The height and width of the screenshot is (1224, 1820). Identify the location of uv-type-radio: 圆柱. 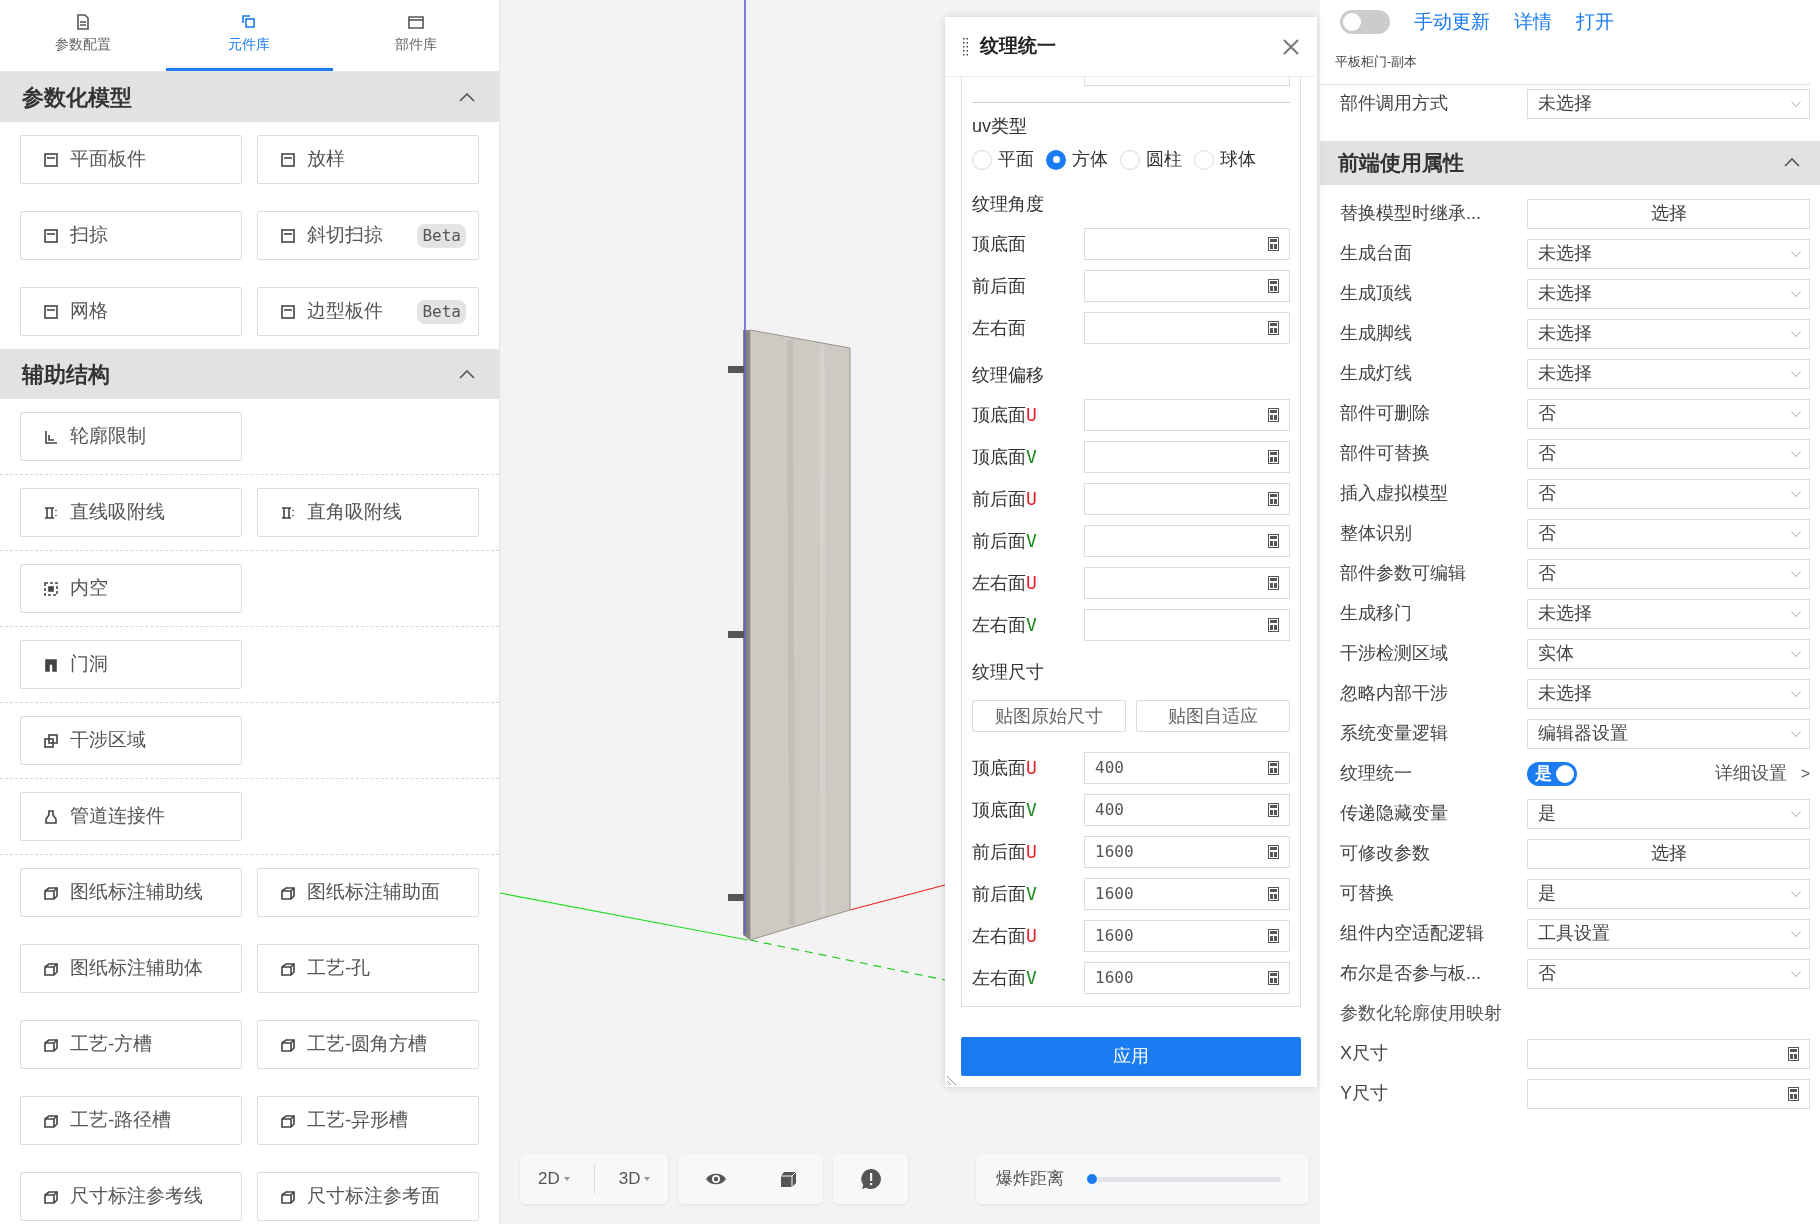
(1151, 159).